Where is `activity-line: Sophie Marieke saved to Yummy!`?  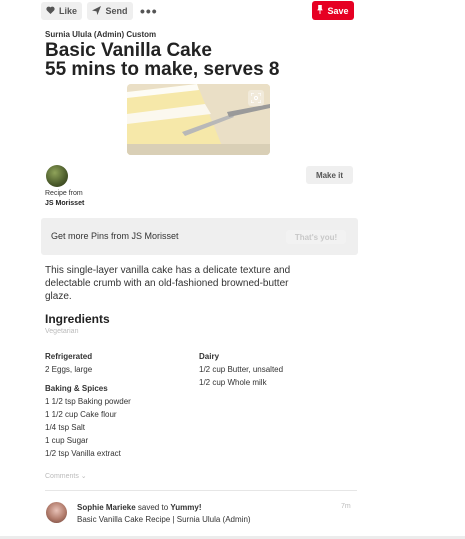 activity-line: Sophie Marieke saved to Yummy! is located at coordinates (139, 507).